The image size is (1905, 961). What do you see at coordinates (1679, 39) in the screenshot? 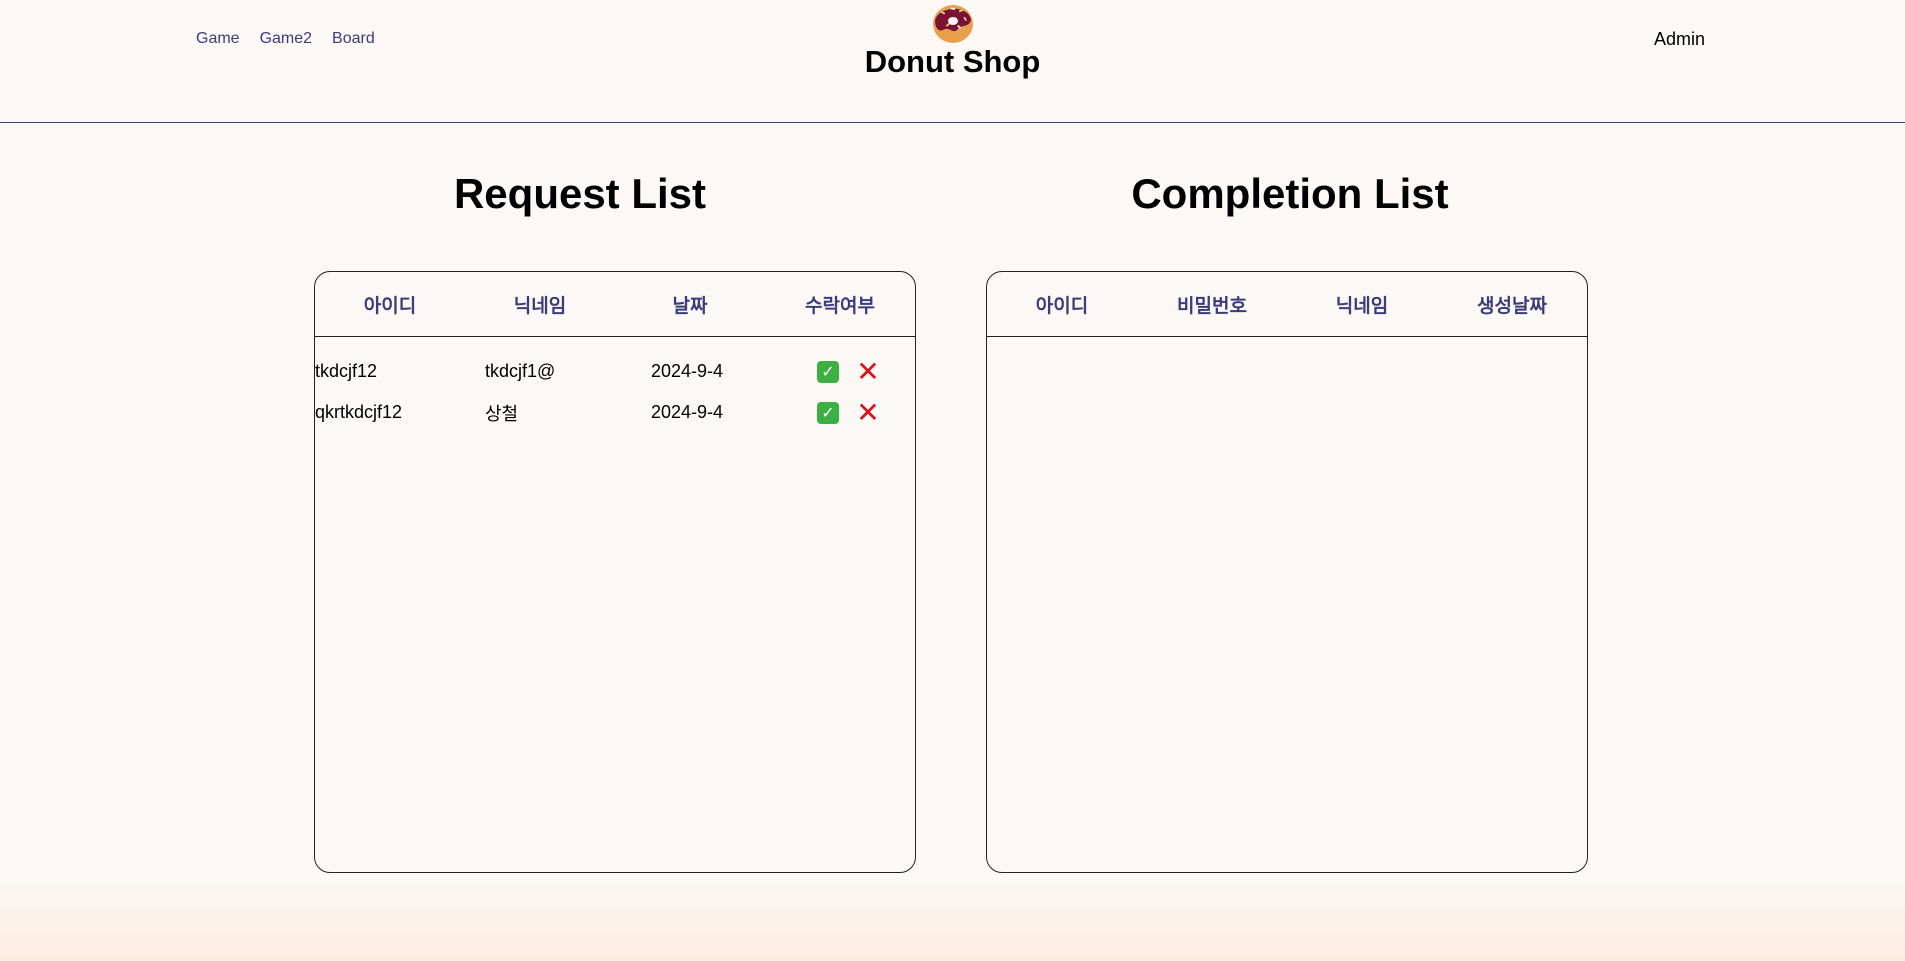
I see `user-menu-admin: Admin` at bounding box center [1679, 39].